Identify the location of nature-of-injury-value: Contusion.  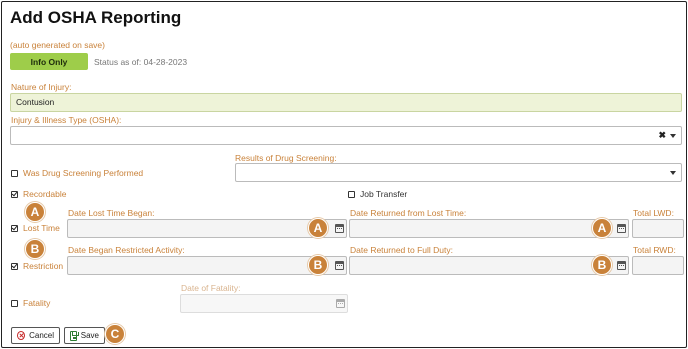
(35, 102).